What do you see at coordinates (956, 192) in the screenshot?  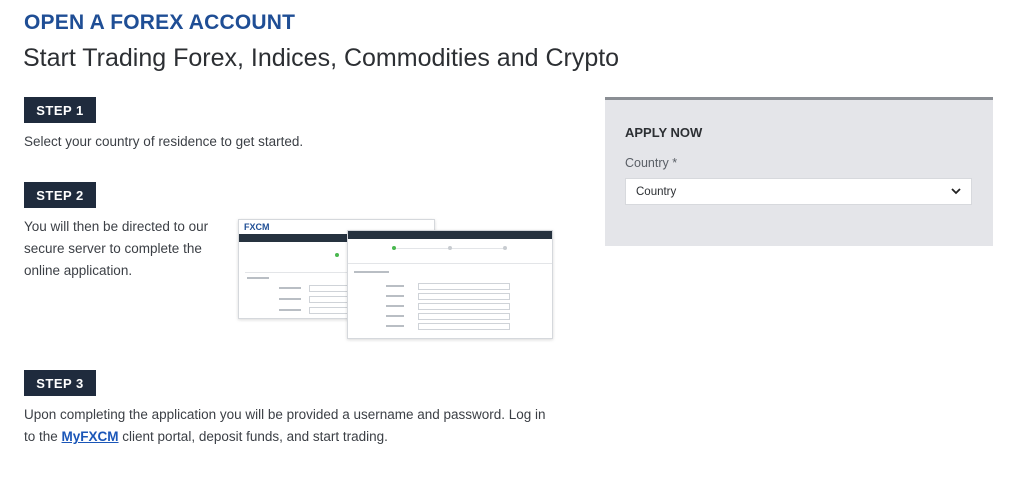 I see `chevron-down-icon` at bounding box center [956, 192].